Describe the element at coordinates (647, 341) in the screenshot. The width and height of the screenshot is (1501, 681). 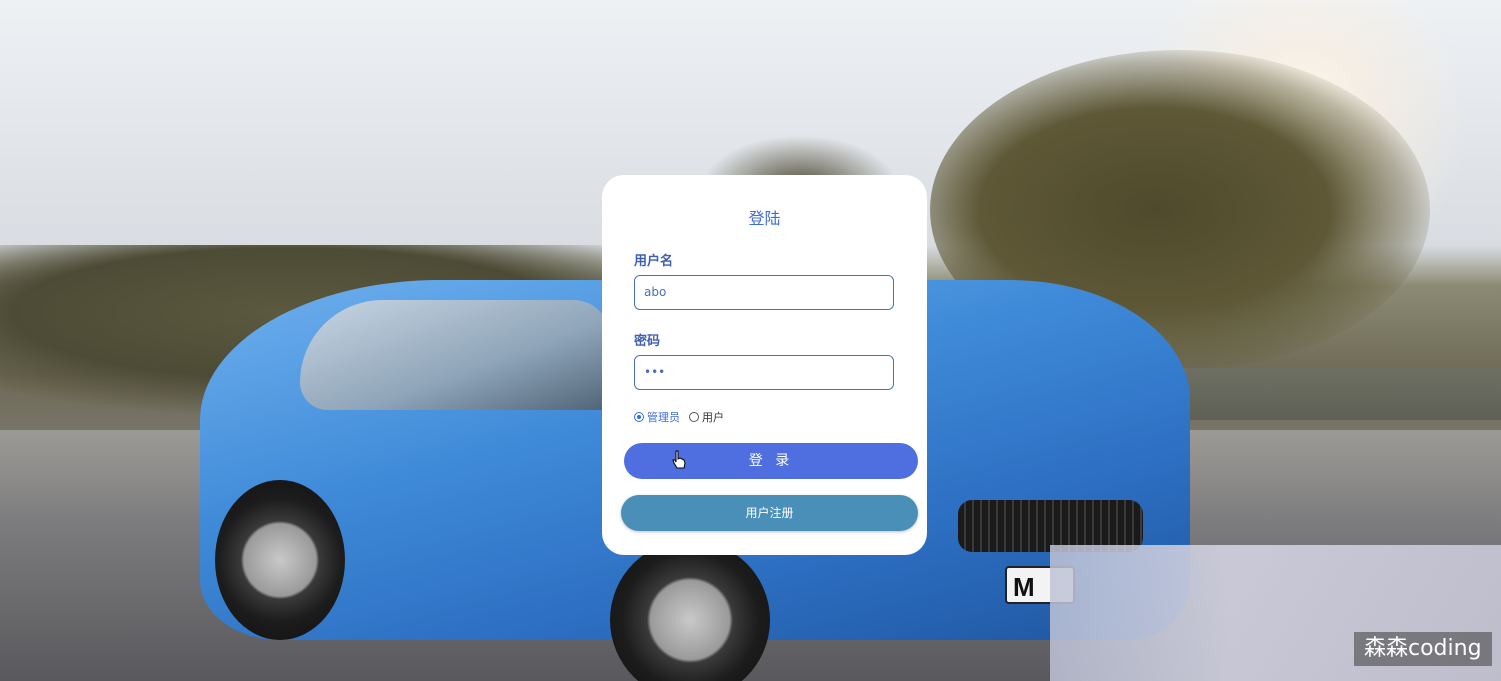
I see `password-label: 密码` at that location.